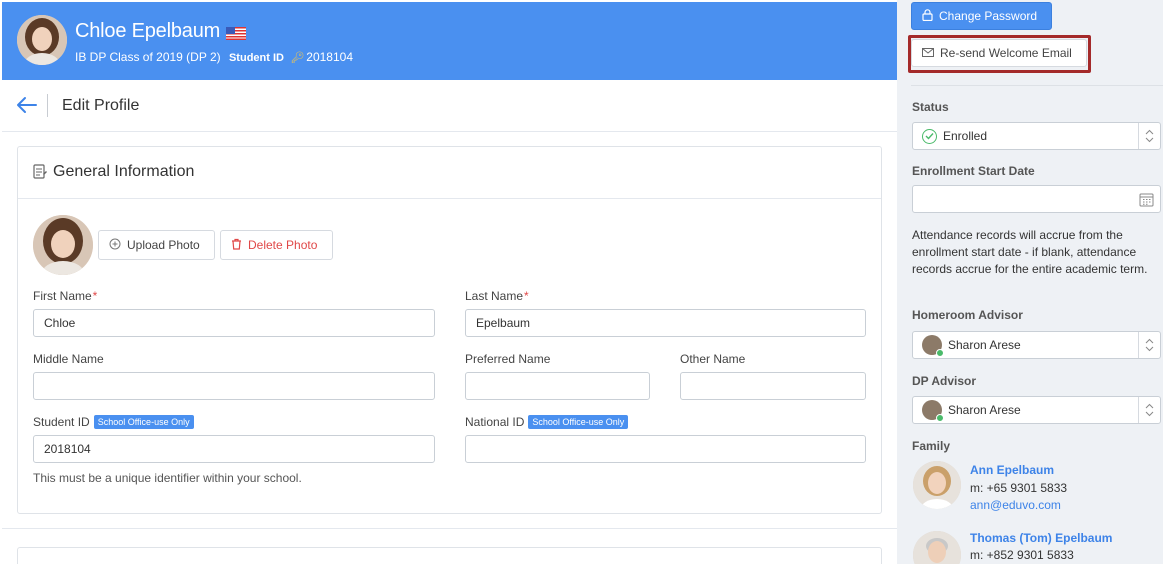 The width and height of the screenshot is (1163, 564). Describe the element at coordinates (929, 136) in the screenshot. I see `check-circle-icon` at that location.